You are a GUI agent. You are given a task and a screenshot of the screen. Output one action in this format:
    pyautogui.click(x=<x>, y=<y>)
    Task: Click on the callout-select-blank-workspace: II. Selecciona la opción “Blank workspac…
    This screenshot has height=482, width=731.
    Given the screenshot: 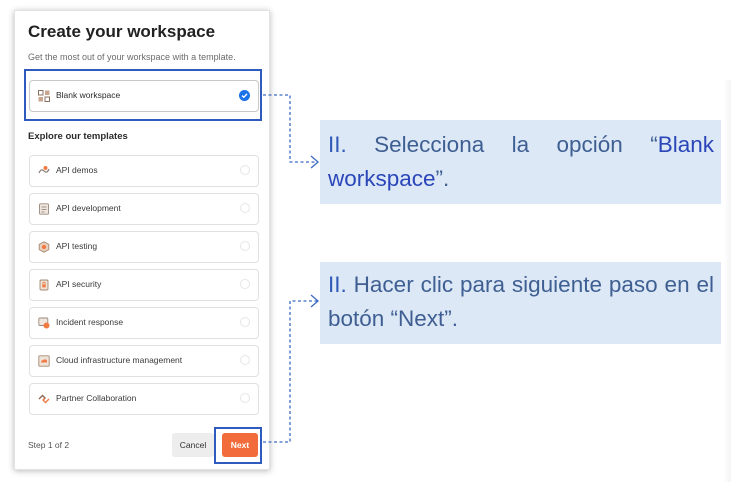 What is the action you would take?
    pyautogui.click(x=520, y=162)
    